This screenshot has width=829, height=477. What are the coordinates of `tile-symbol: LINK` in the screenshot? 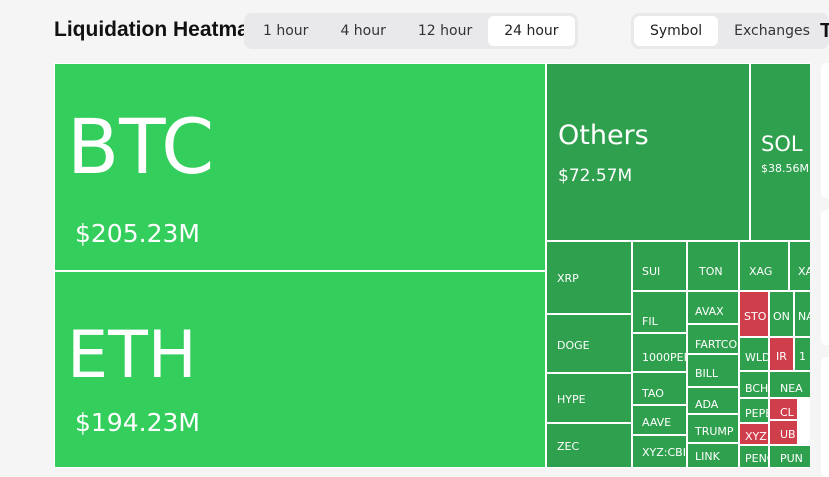 It's located at (707, 456).